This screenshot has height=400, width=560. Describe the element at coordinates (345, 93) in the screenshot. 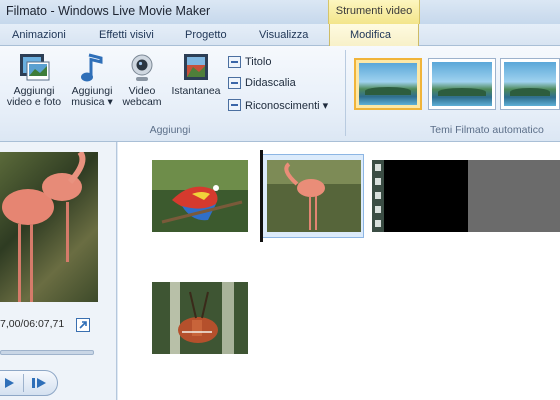

I see `ribbon-group-separator` at that location.